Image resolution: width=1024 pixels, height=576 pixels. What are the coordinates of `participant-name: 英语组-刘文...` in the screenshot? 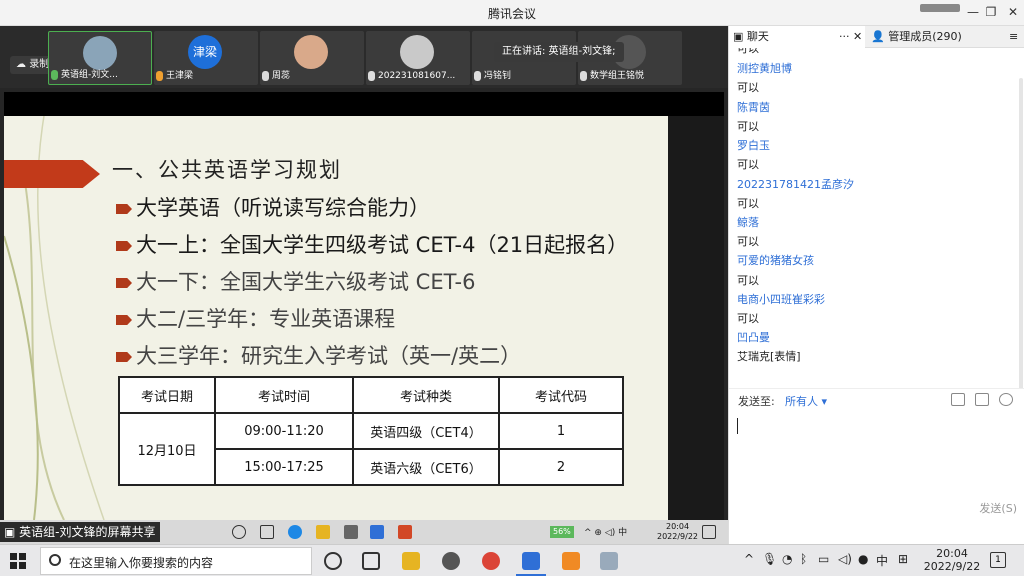 It's located at (89, 75).